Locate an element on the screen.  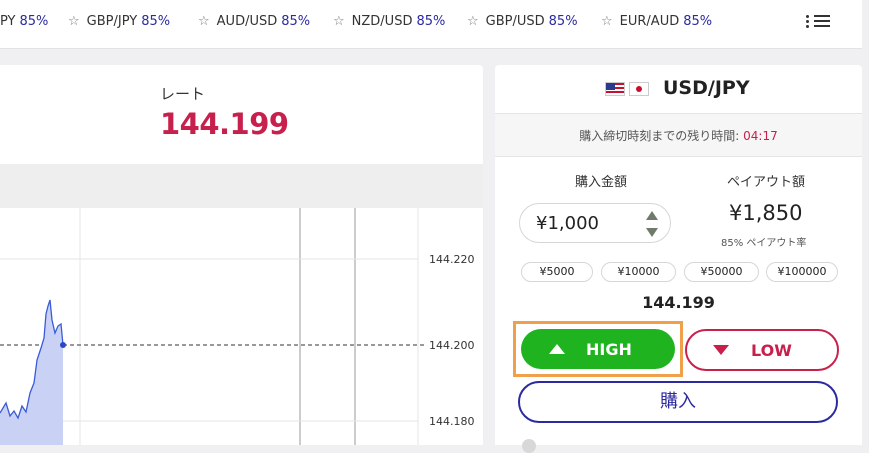
low-button: LOW is located at coordinates (762, 350).